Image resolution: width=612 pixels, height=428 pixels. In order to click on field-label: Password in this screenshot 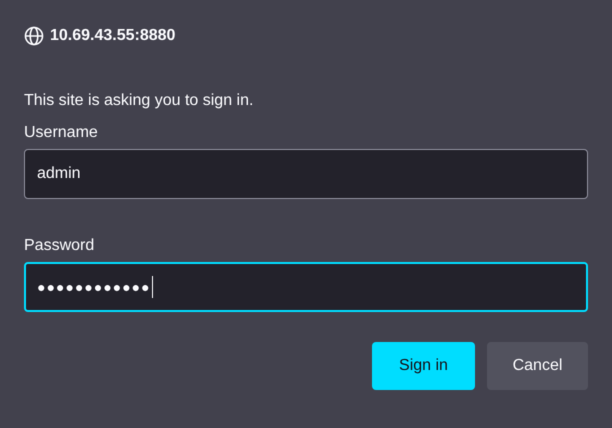, I will do `click(60, 246)`.